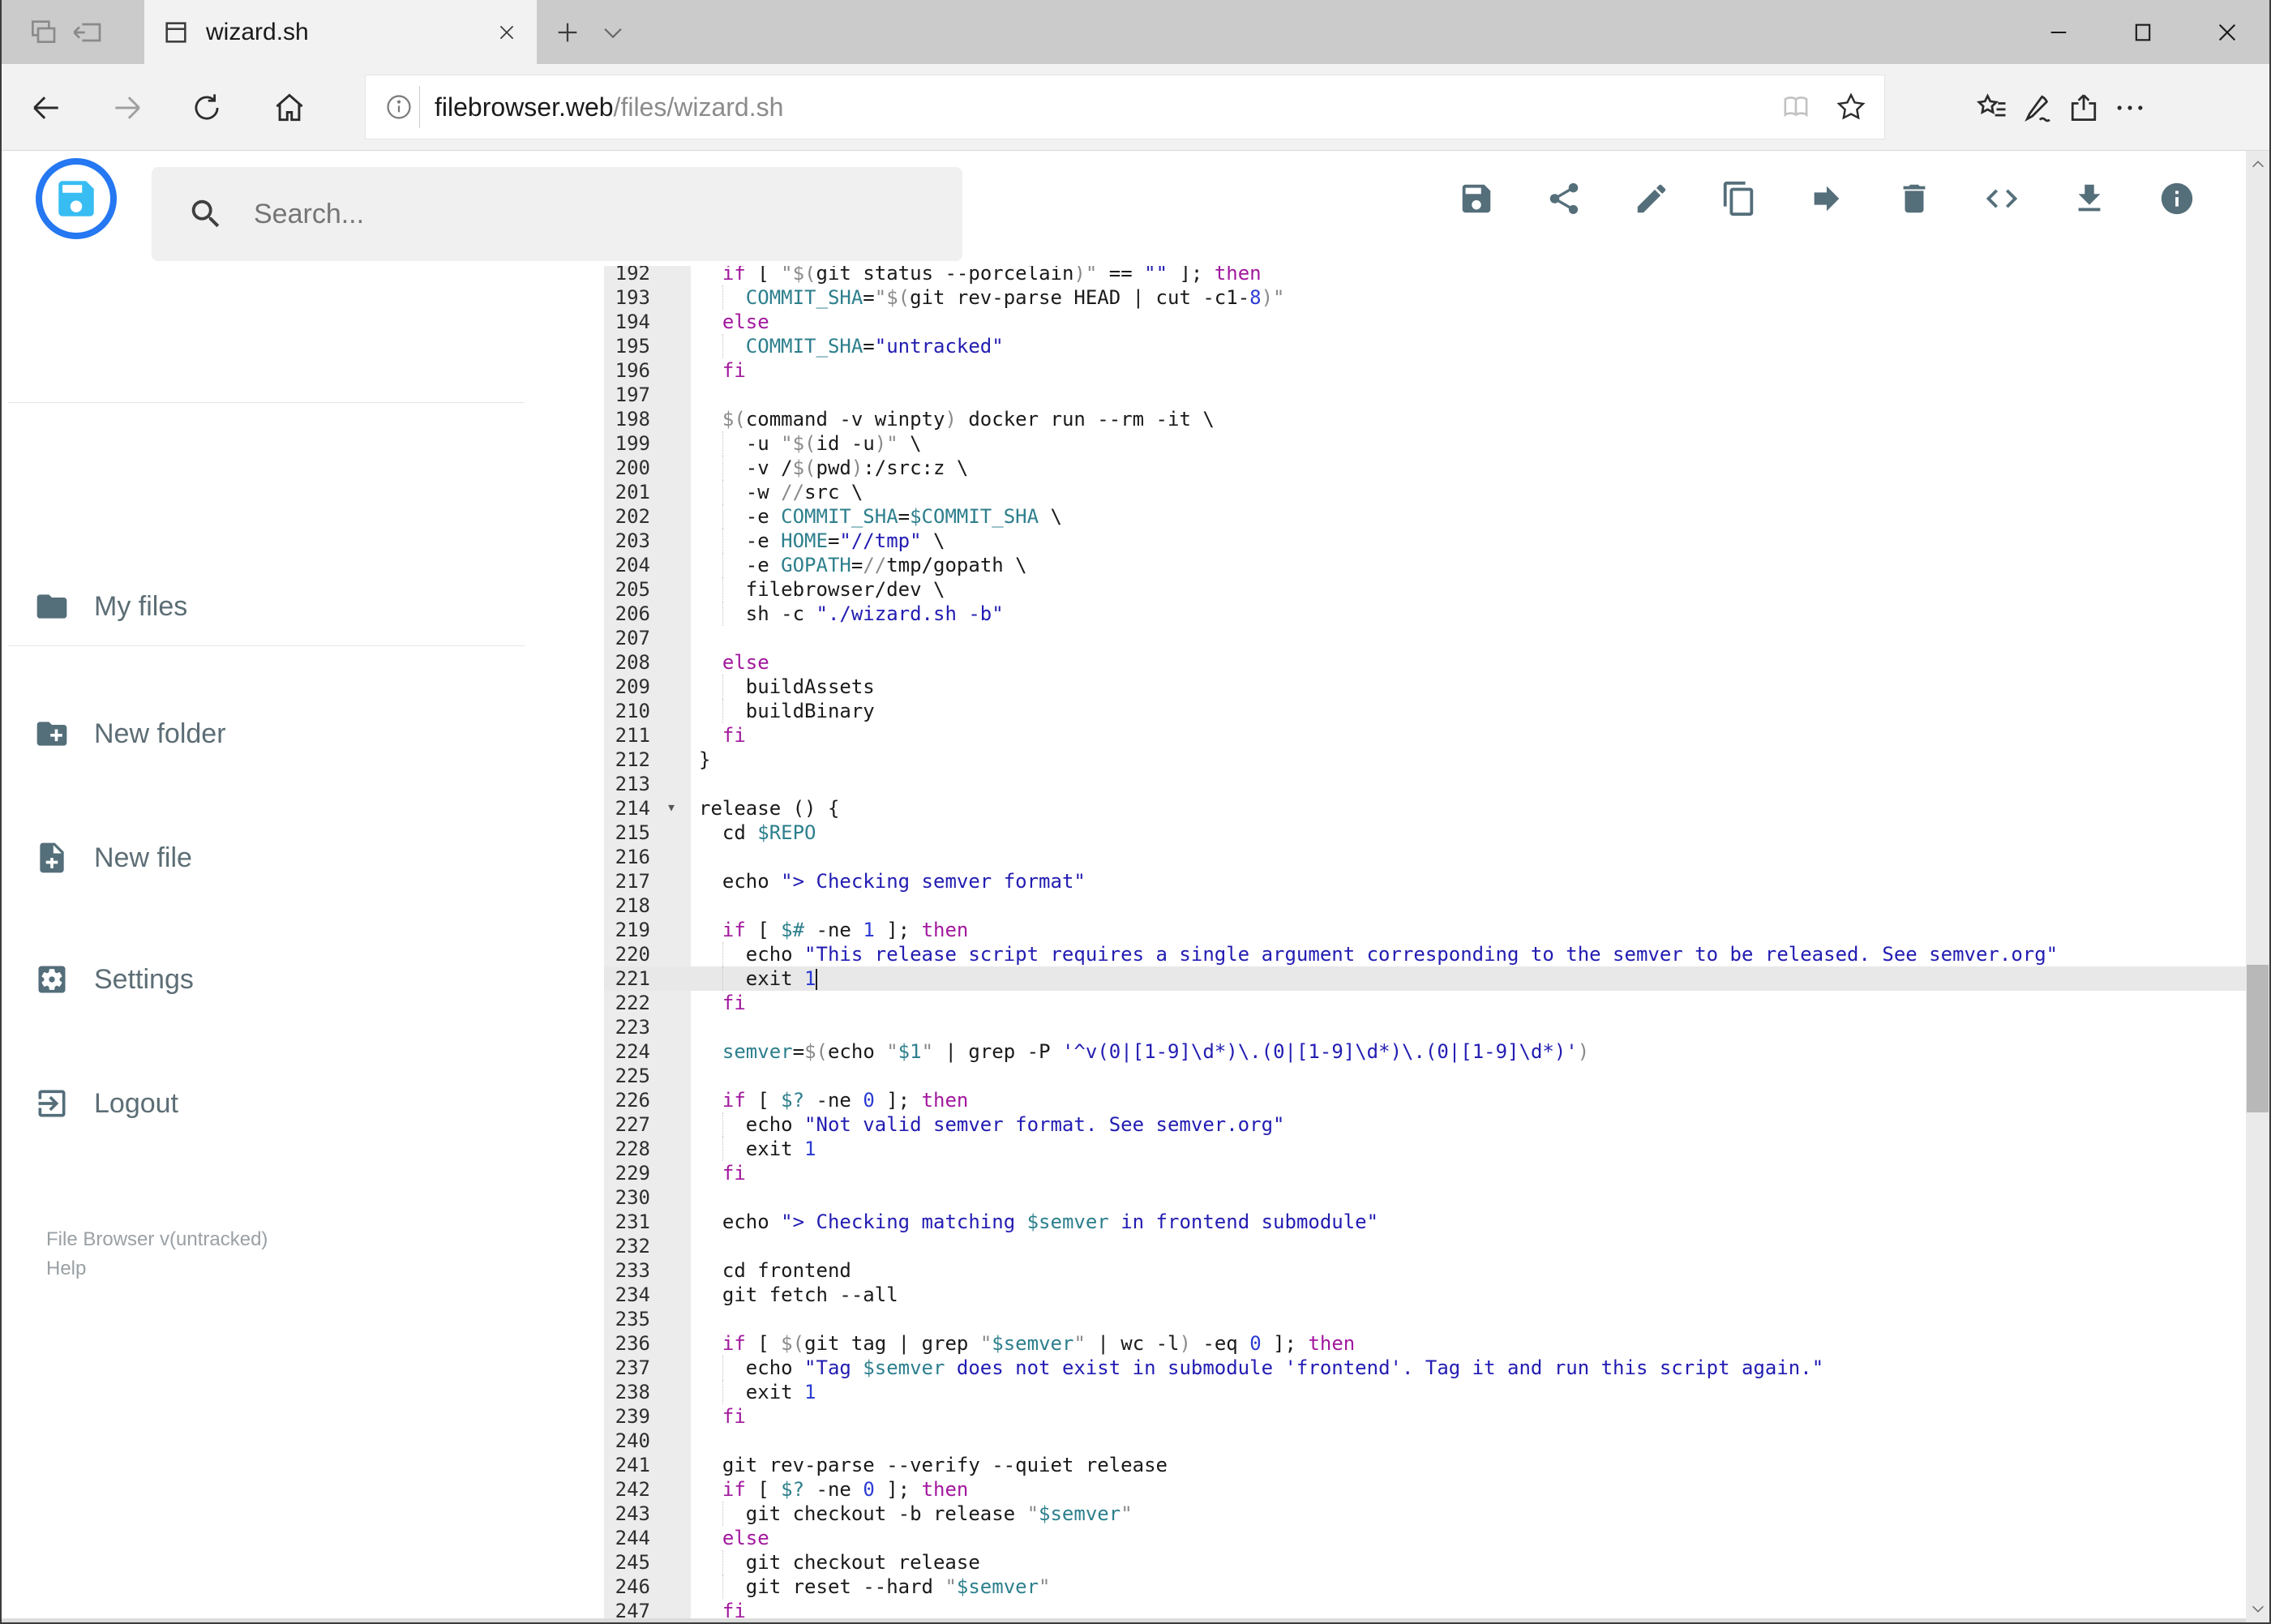  Describe the element at coordinates (1425, 930) in the screenshot. I see `code-line: 219 if [ $# -ne 1 ]; then` at that location.